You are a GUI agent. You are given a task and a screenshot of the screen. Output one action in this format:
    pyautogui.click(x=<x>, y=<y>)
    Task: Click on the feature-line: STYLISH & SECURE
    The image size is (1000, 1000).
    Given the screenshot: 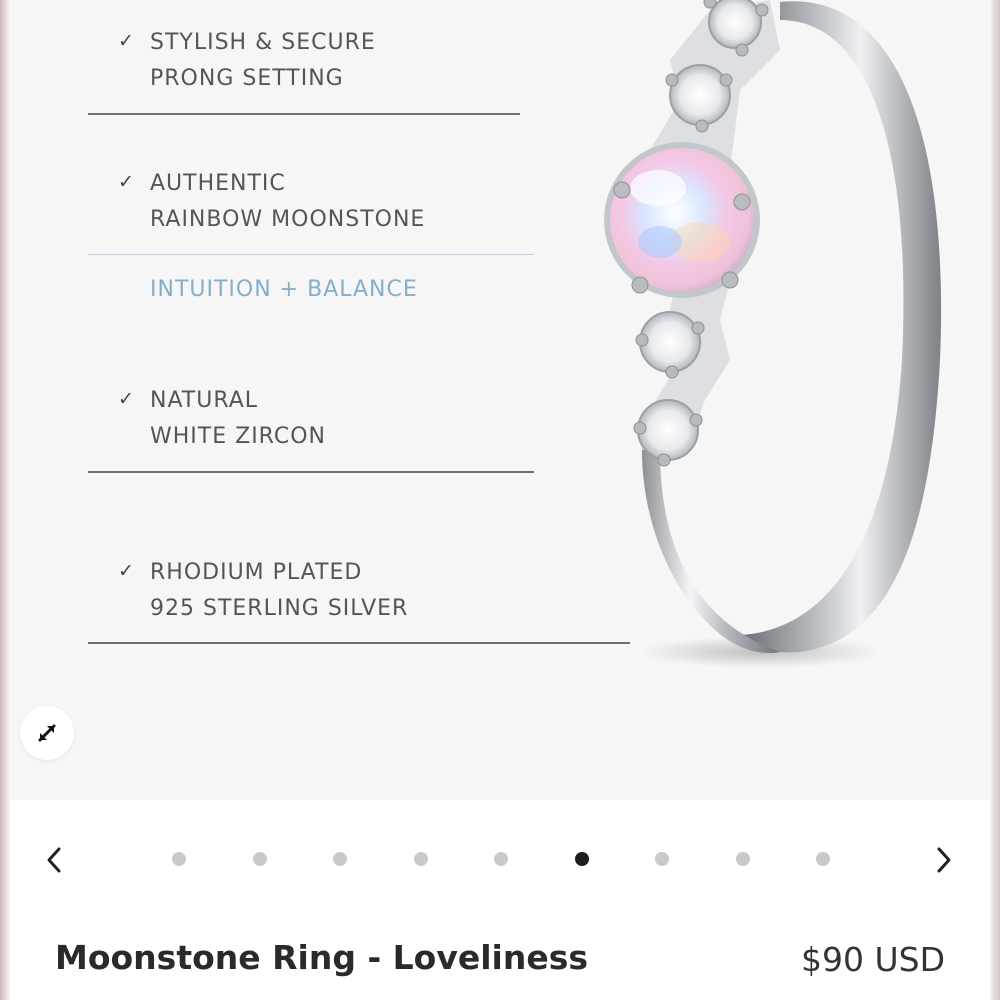 What is the action you would take?
    pyautogui.click(x=263, y=42)
    